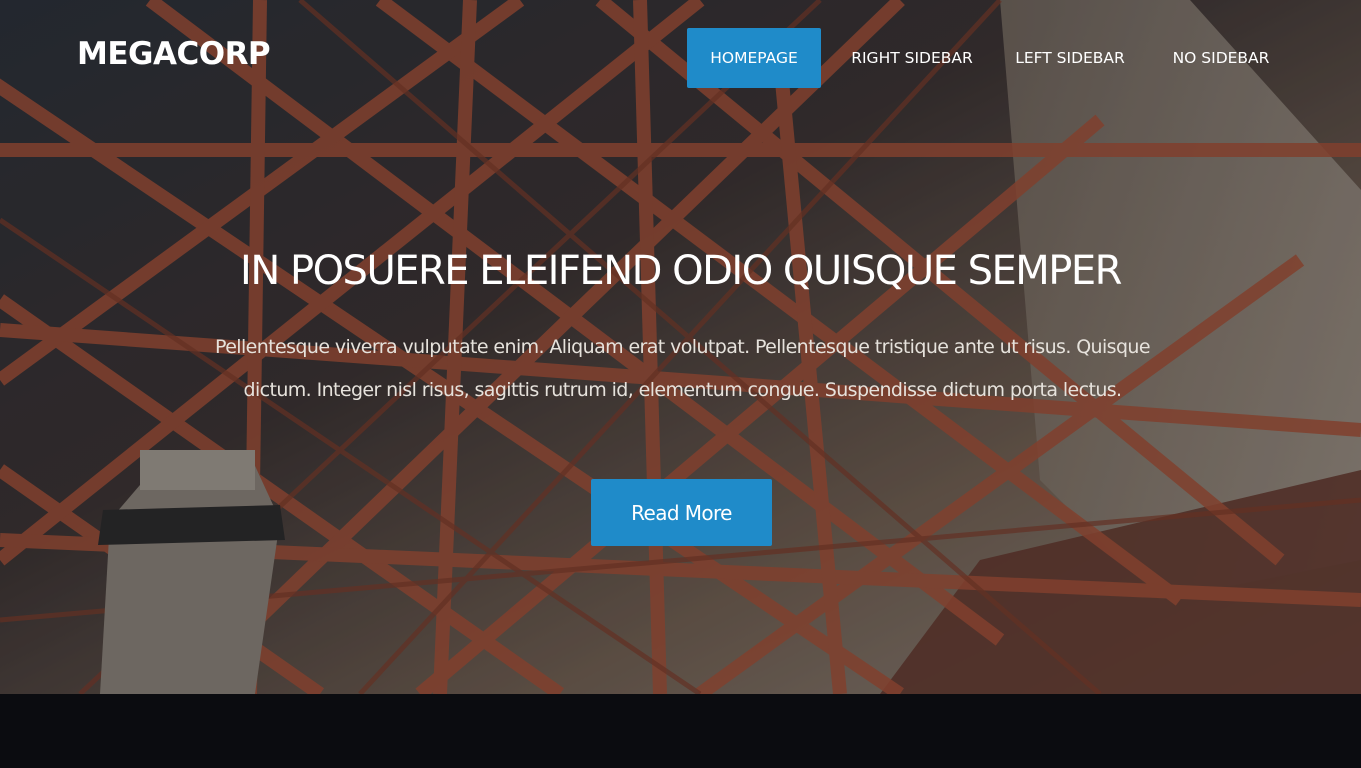 This screenshot has height=768, width=1361. Describe the element at coordinates (912, 58) in the screenshot. I see `nav-item-right-sidebar: RIGHT SIDEBAR` at that location.